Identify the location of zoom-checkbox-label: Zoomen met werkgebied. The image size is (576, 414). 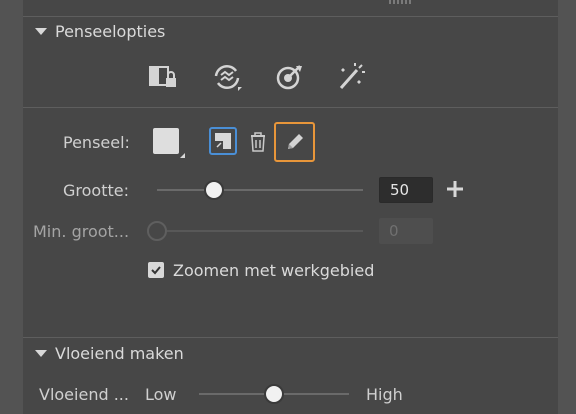
(273, 270).